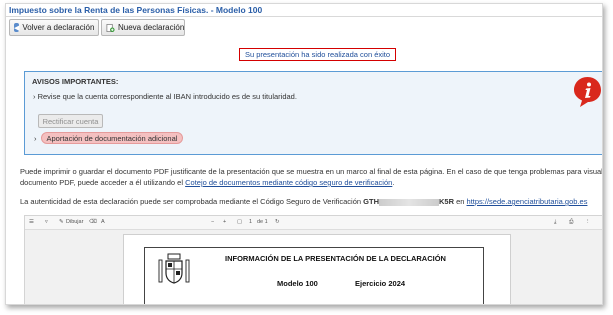 The width and height of the screenshot is (613, 315). I want to click on new-declaration-button: Nueva declaración, so click(143, 27).